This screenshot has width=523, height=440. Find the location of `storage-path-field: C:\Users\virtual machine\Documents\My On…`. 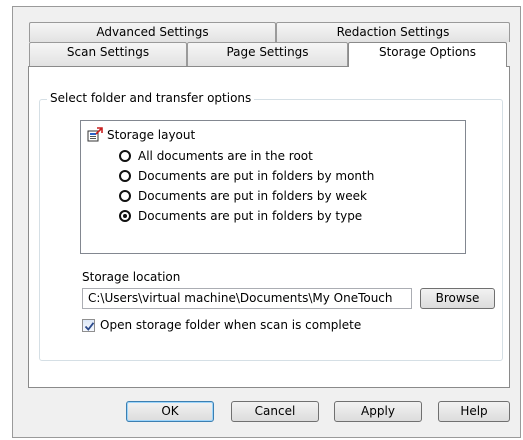

storage-path-field: C:\Users\virtual machine\Documents\My On… is located at coordinates (247, 298).